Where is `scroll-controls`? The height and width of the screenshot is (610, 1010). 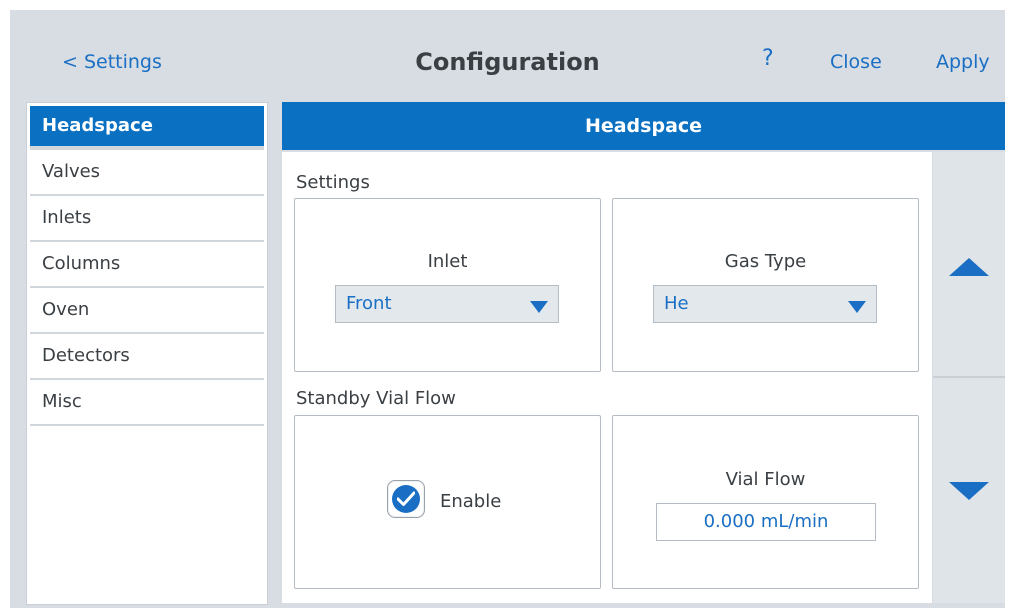
scroll-controls is located at coordinates (969, 377).